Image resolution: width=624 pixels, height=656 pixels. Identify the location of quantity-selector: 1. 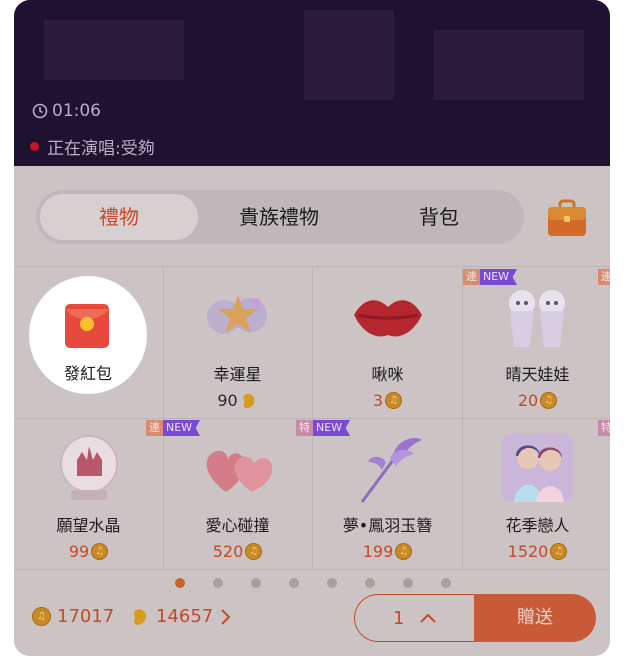
(419, 618).